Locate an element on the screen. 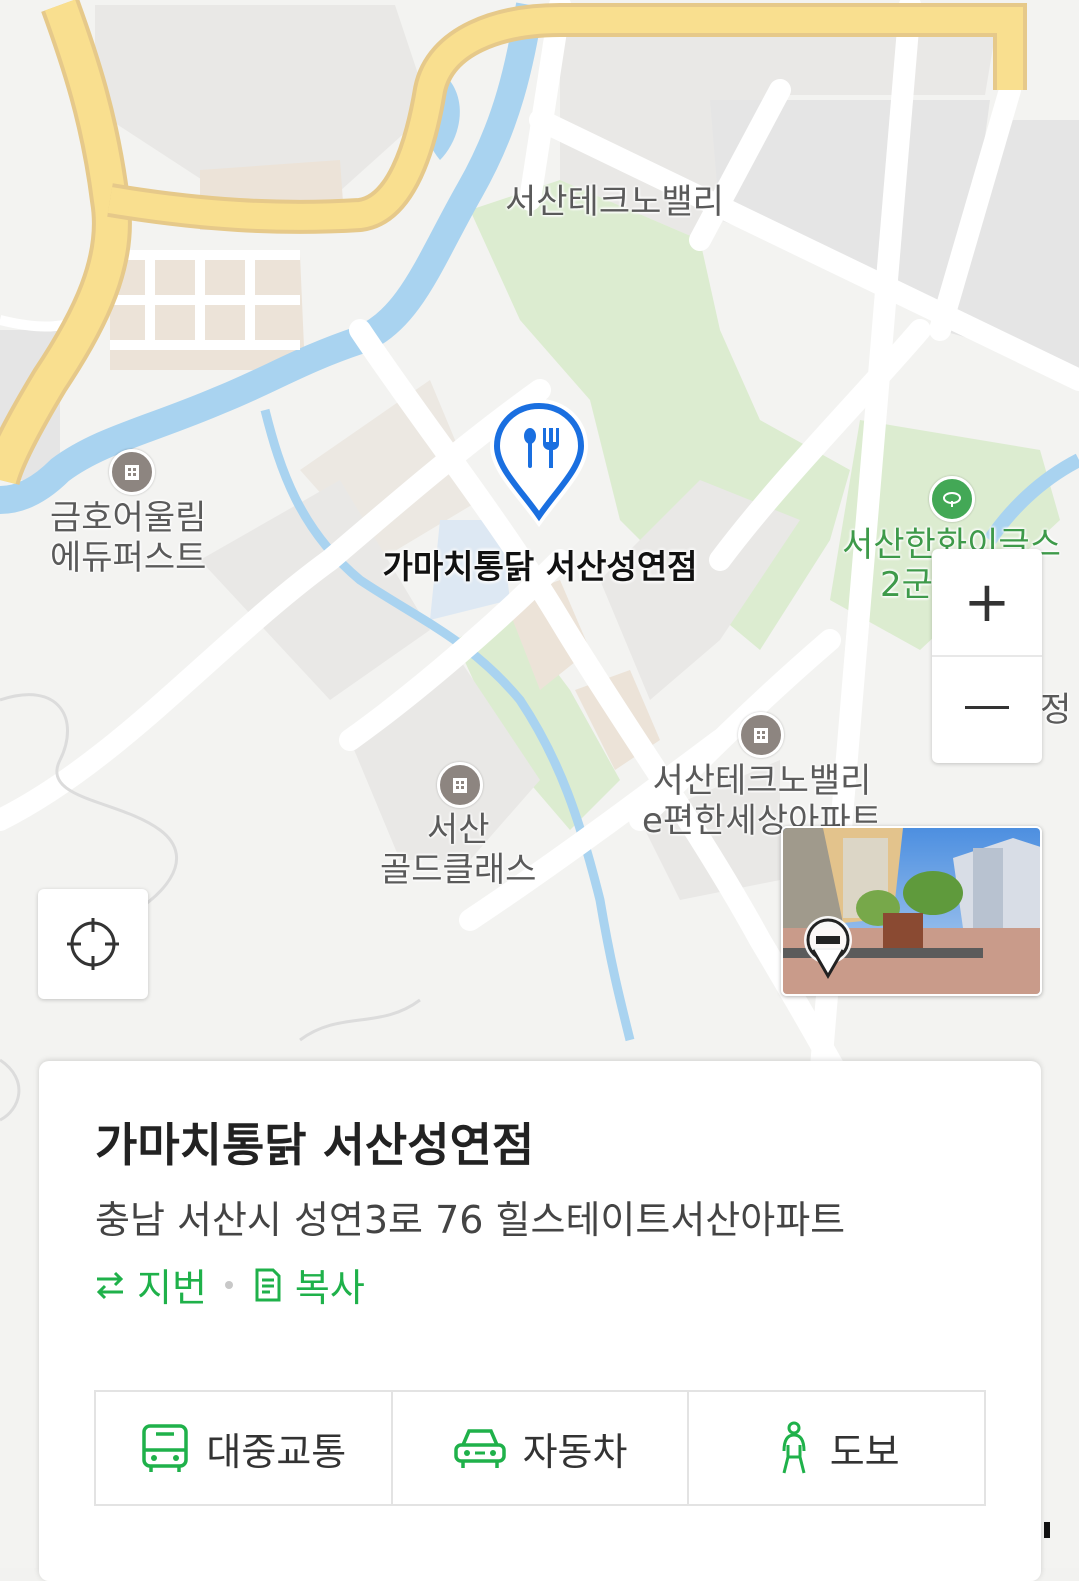  map-label-seosan-gold: 서산 골드클래스 is located at coordinates (458, 850).